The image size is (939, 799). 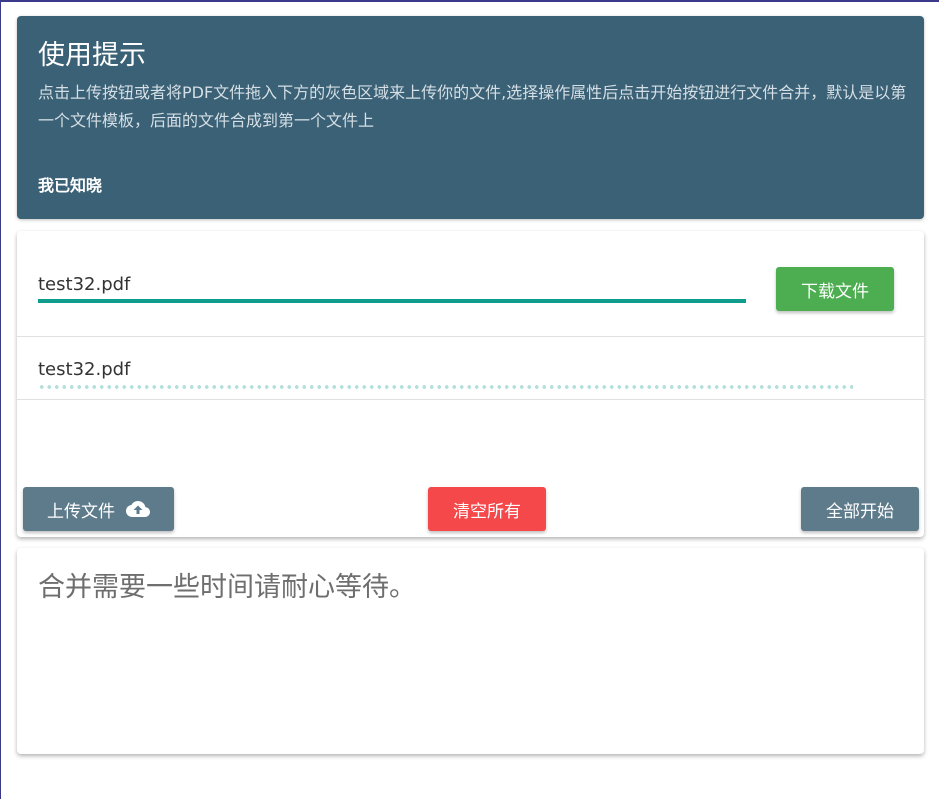 I want to click on upload-button-label: 上传文件, so click(x=81, y=511).